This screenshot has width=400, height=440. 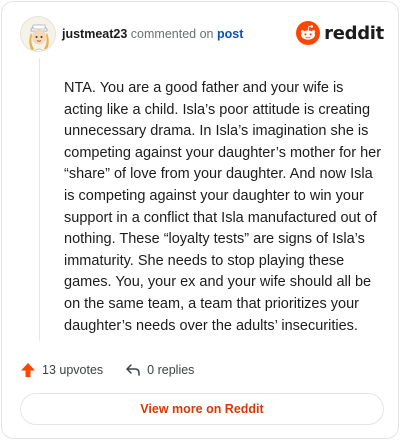 I want to click on comment-meta: justmeat23 commented on post, so click(x=152, y=34).